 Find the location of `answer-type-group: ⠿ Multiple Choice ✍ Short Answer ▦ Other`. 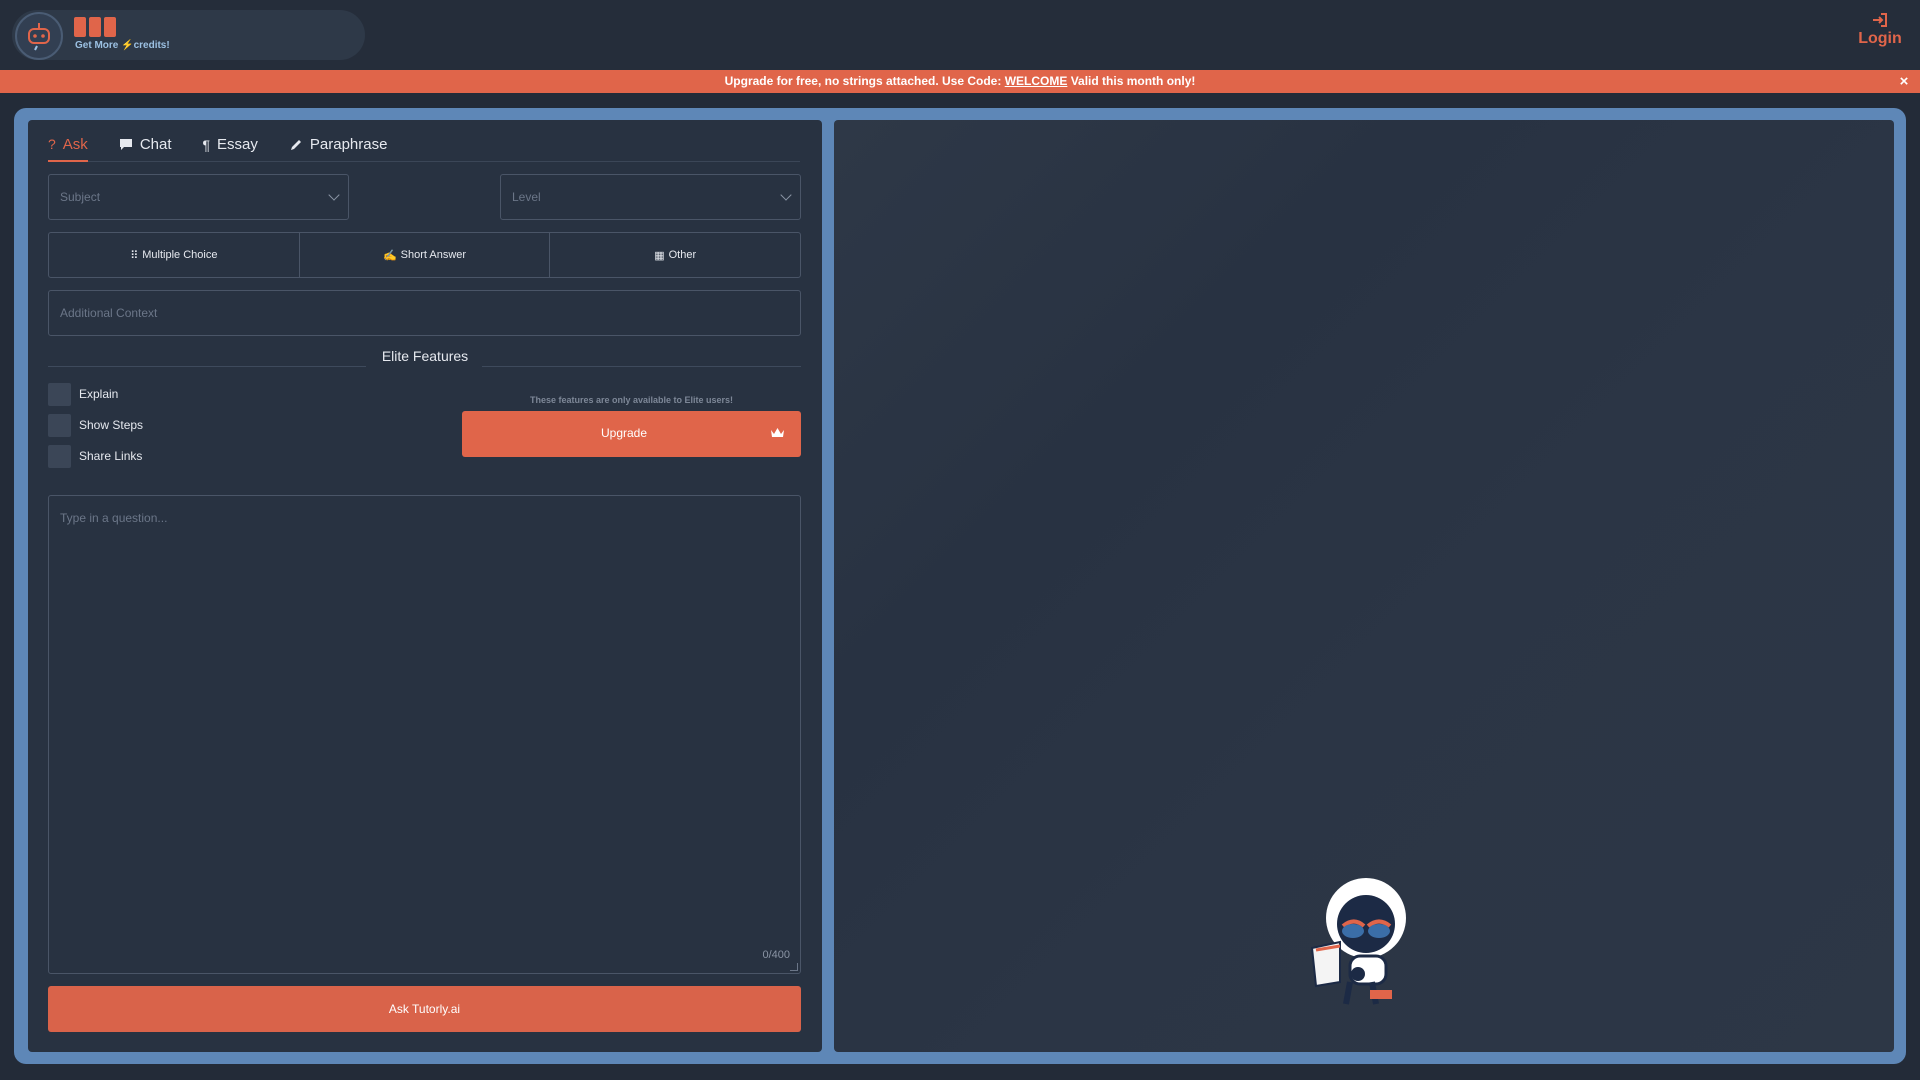

answer-type-group: ⠿ Multiple Choice ✍ Short Answer ▦ Other is located at coordinates (424, 255).